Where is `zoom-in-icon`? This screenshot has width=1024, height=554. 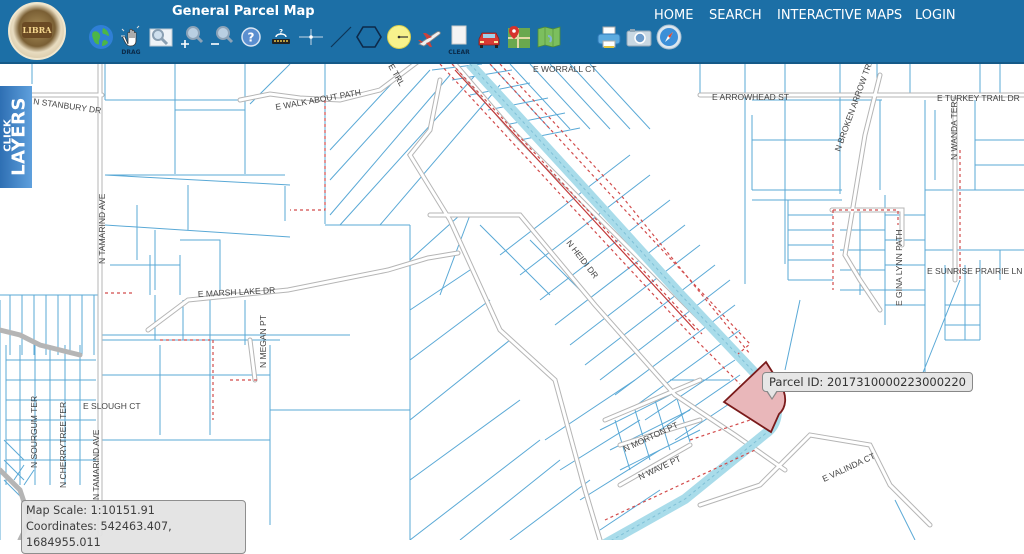
zoom-in-icon is located at coordinates (192, 37).